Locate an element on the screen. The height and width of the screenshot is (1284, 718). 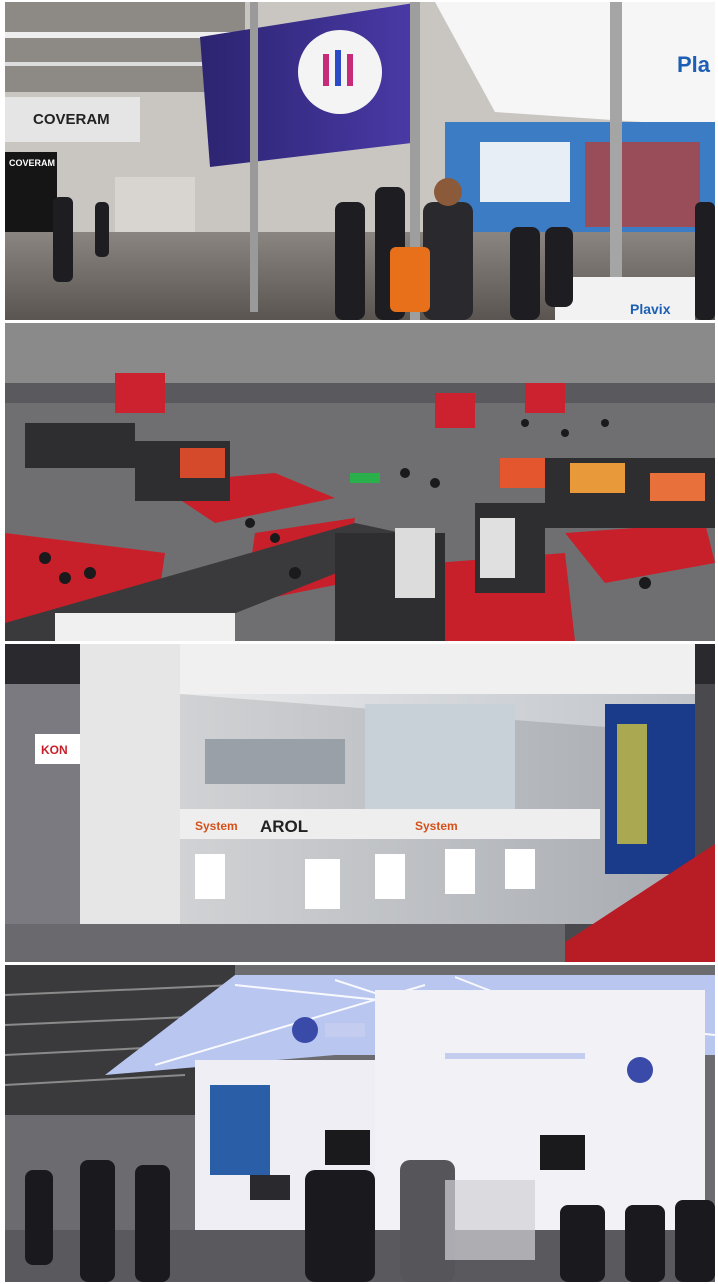
system-sign-right: System is located at coordinates (436, 826).